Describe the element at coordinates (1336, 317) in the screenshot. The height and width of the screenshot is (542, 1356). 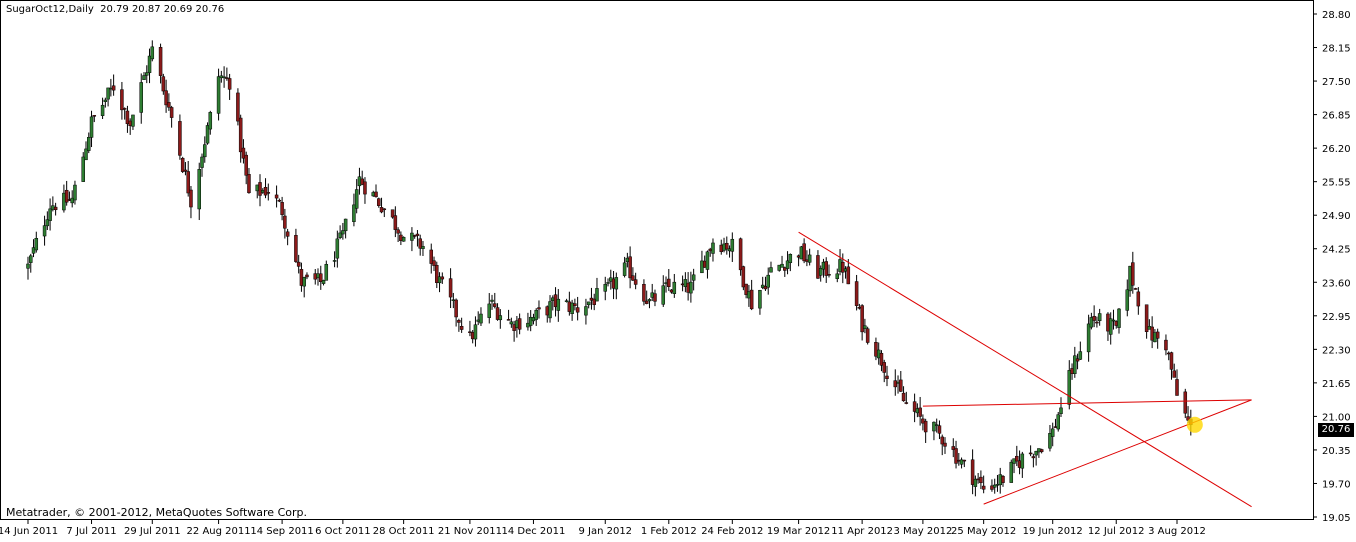
I see `y-tick-label: 22.95` at that location.